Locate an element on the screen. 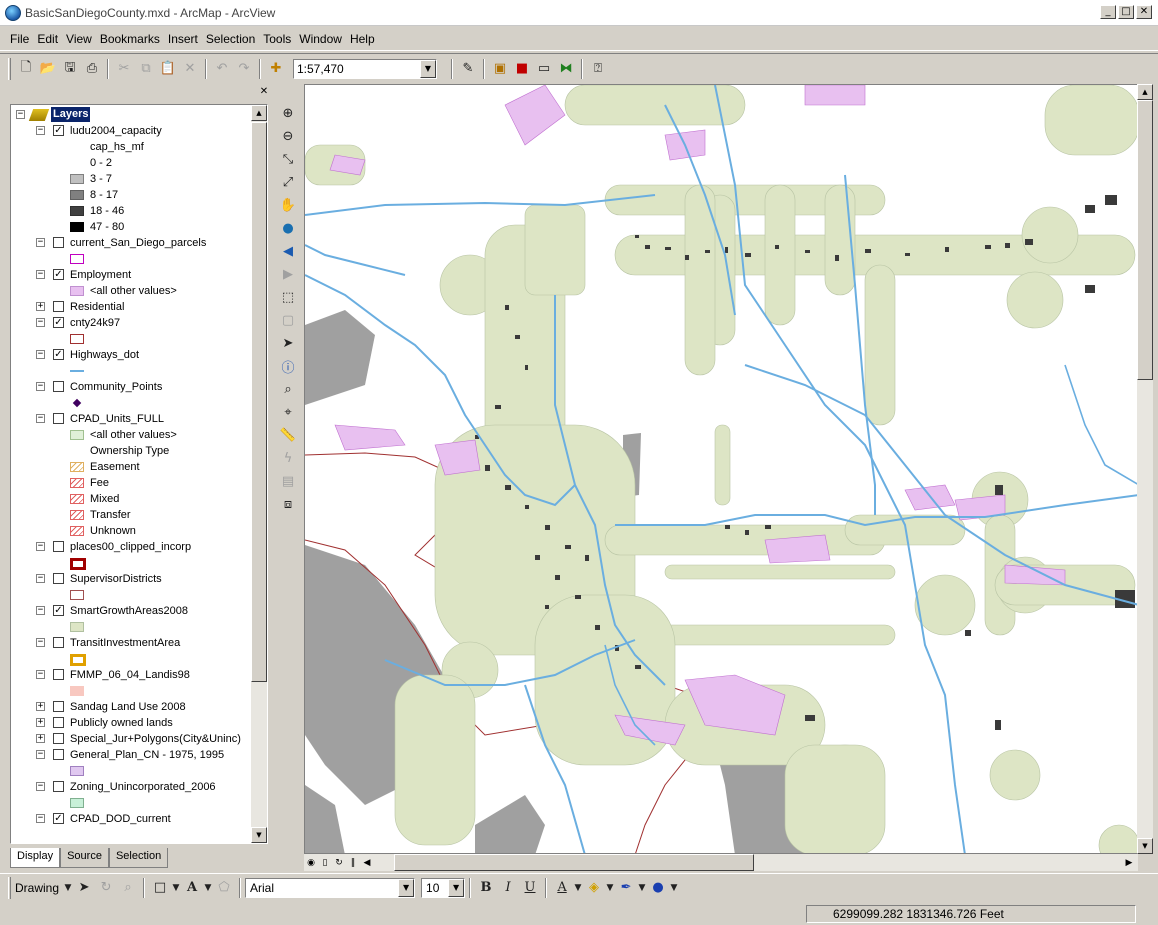  hyperlink-icon: ϟ is located at coordinates (288, 458).